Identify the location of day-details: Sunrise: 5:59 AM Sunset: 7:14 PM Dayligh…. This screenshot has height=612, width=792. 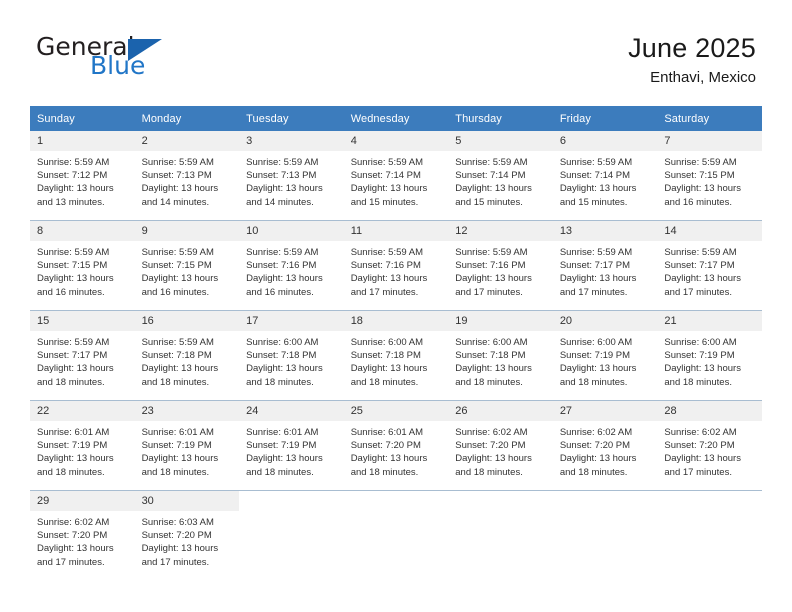
(605, 180).